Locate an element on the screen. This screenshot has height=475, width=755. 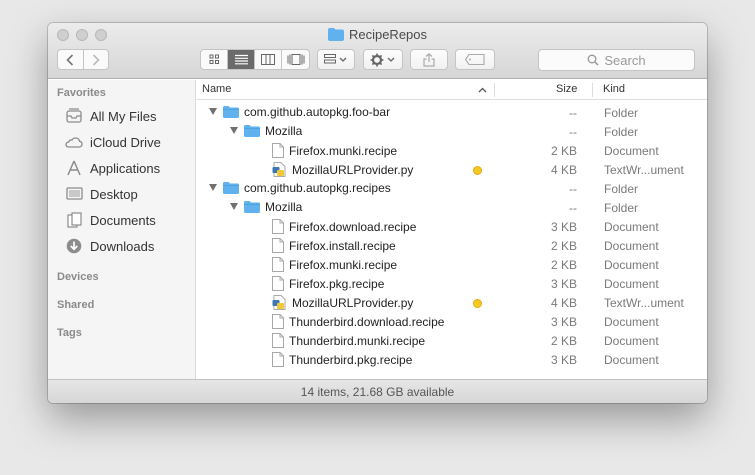
sidebar-header-shared: Shared is located at coordinates (75, 305).